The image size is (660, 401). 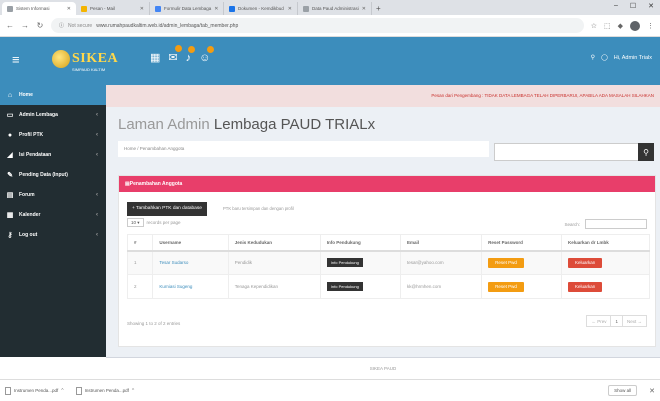 I want to click on app-logo: SIKEA SIMPAUD KALTIM, so click(x=92, y=62).